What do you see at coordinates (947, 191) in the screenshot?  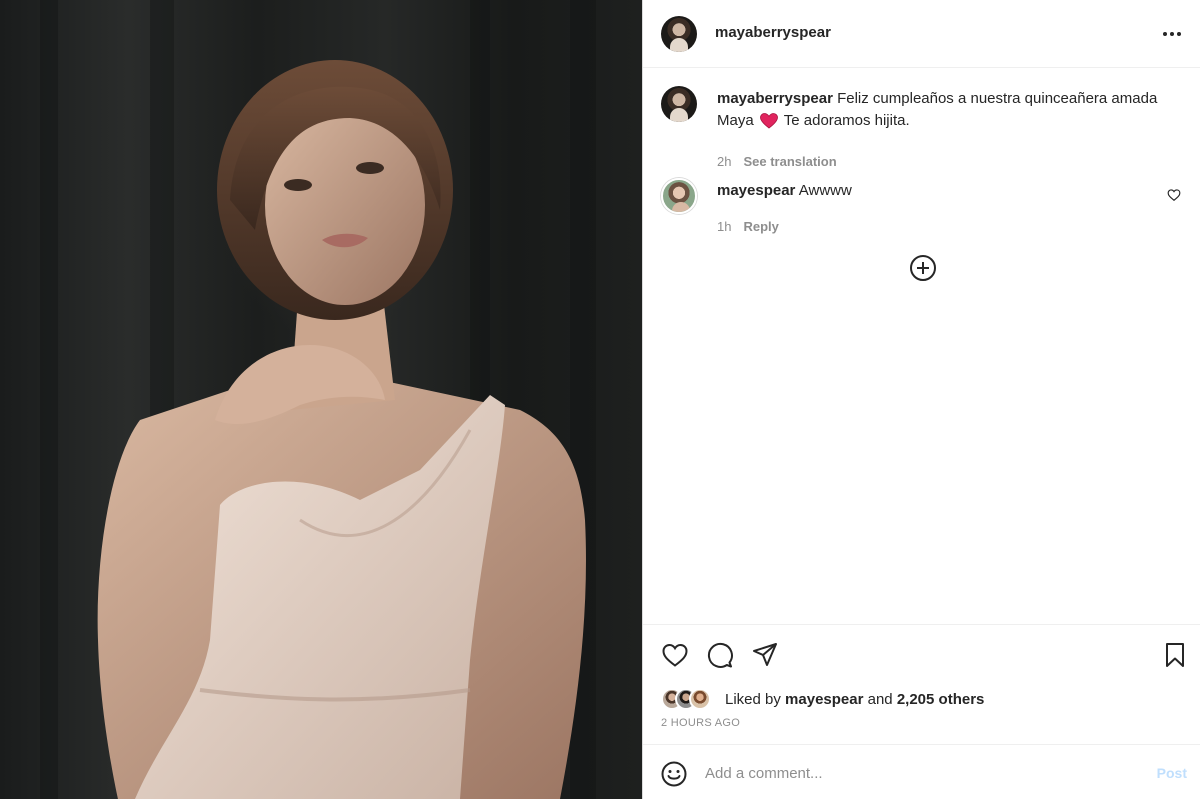 I see `comment-text: mayespear Awwww` at bounding box center [947, 191].